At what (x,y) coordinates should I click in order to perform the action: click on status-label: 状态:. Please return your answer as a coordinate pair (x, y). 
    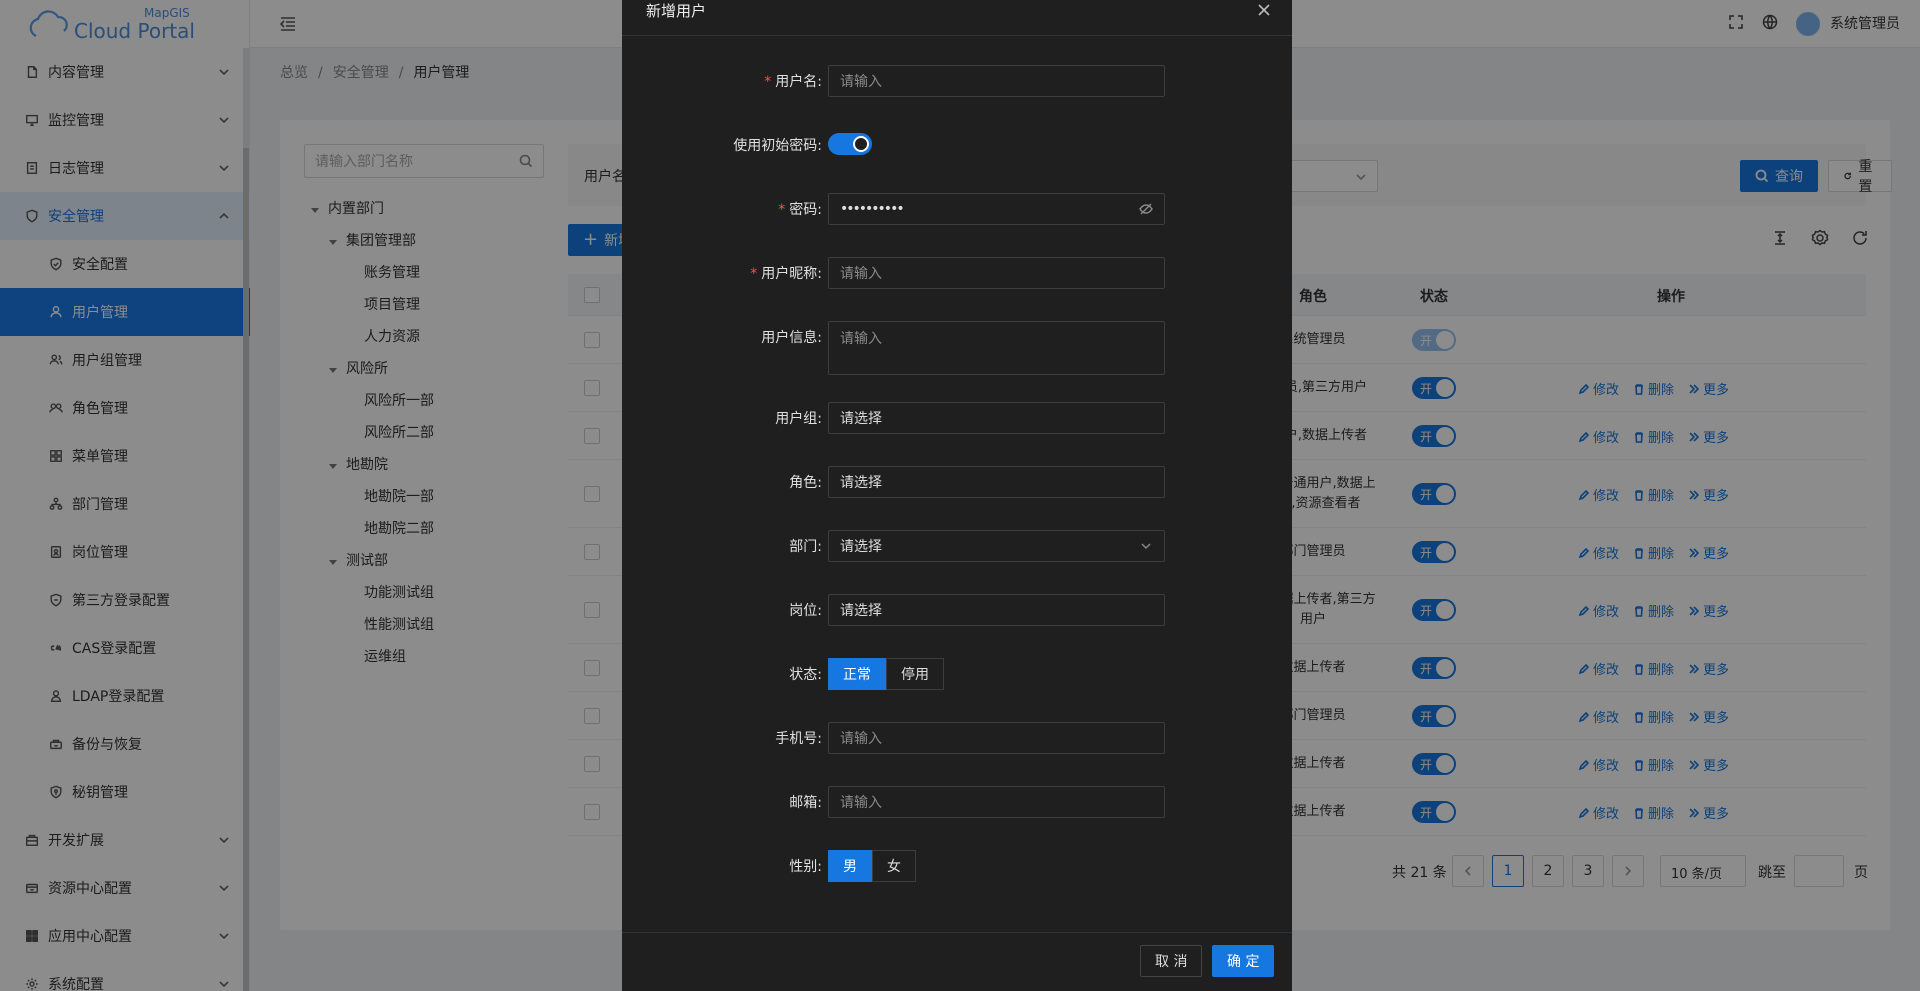
    Looking at the image, I should click on (805, 675).